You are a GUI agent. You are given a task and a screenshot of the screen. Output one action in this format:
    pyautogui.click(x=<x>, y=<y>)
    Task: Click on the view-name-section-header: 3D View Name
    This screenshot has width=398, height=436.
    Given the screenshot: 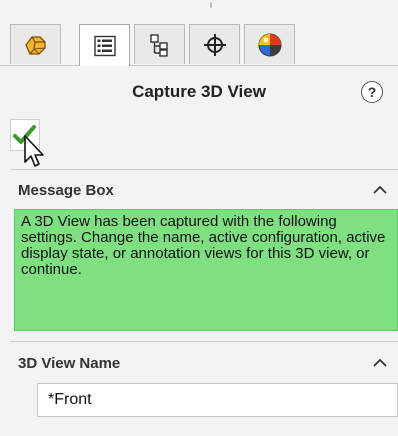 What is the action you would take?
    pyautogui.click(x=199, y=364)
    